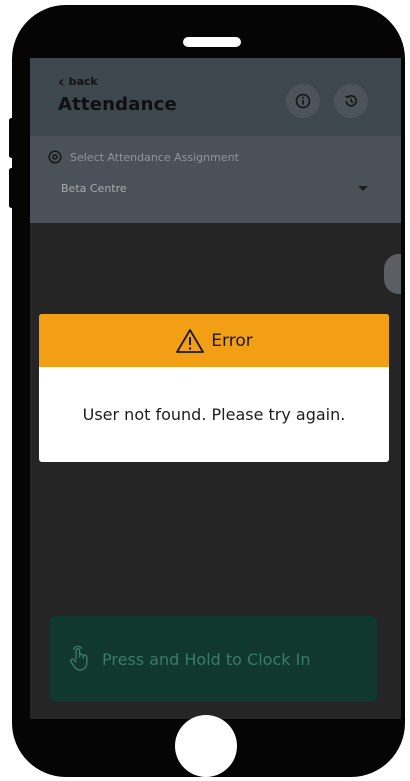 Image resolution: width=410 pixels, height=781 pixels. Describe the element at coordinates (215, 97) in the screenshot. I see `app-header: ‹ back Attendance` at that location.